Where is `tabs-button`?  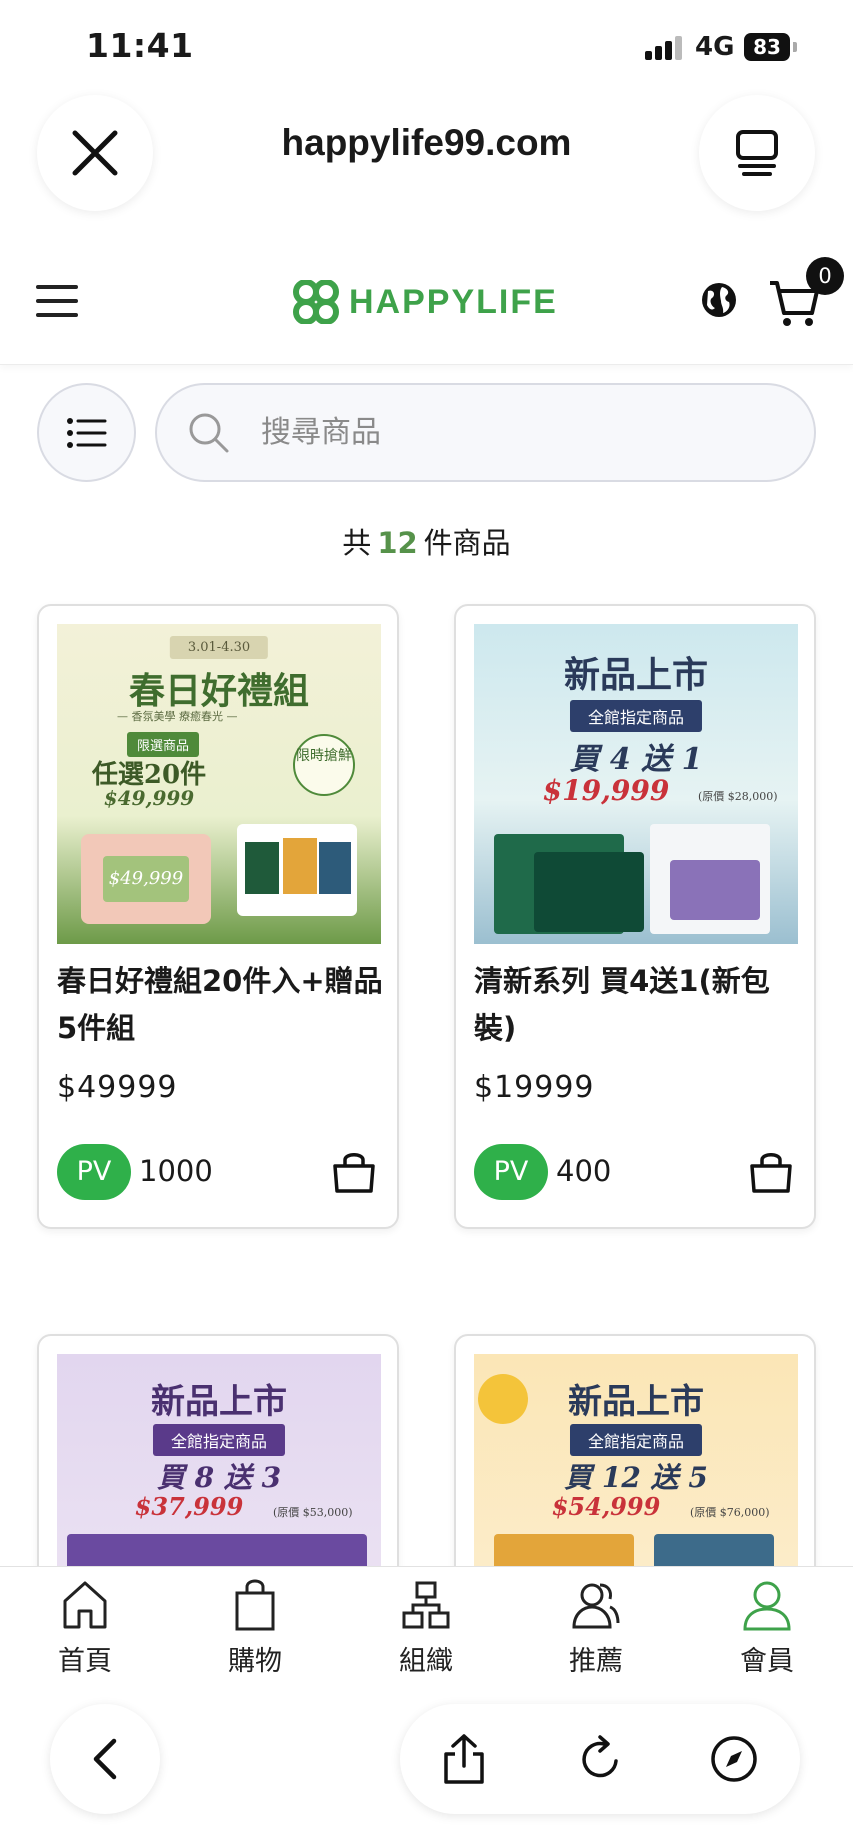 tabs-button is located at coordinates (757, 153).